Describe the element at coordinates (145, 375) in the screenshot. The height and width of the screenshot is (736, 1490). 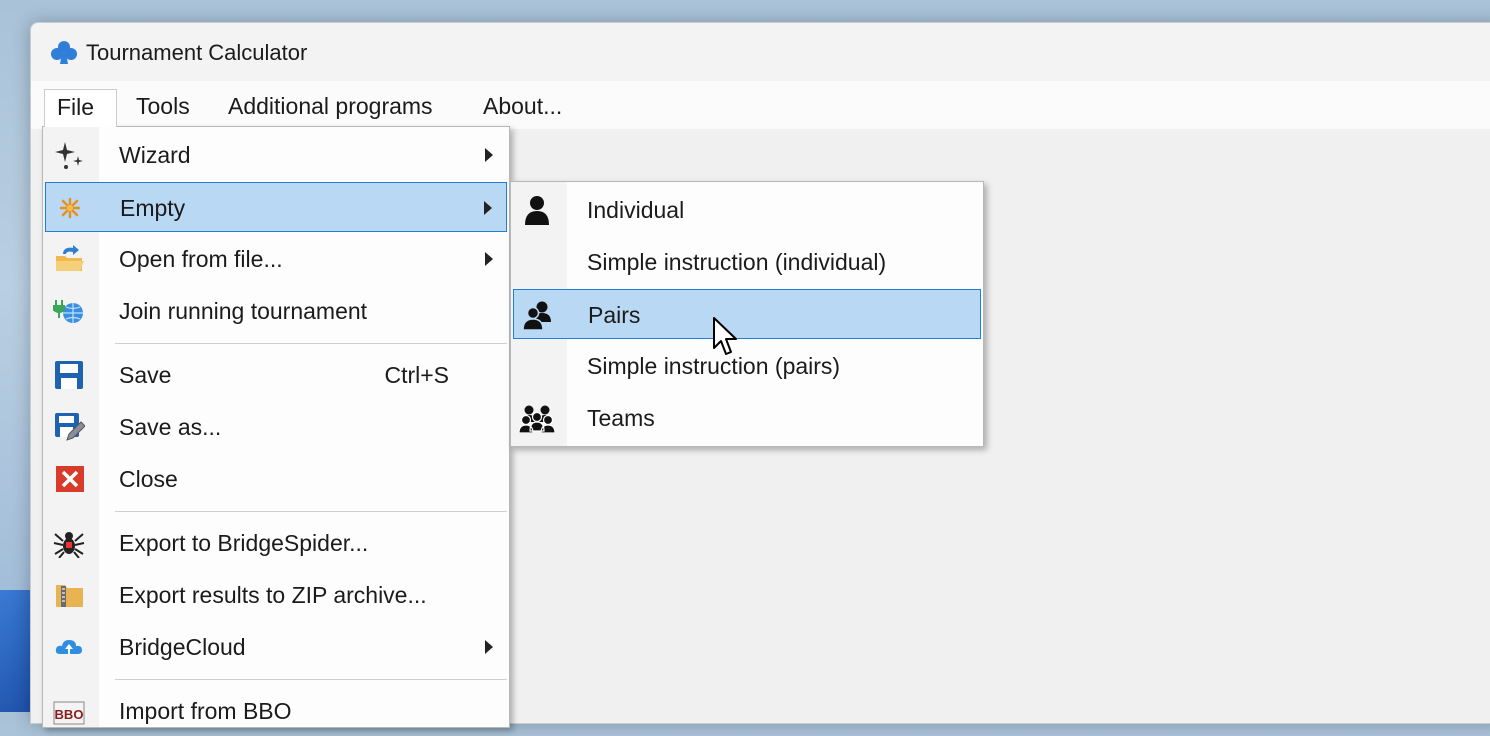
I see `menu-item-label: Save` at that location.